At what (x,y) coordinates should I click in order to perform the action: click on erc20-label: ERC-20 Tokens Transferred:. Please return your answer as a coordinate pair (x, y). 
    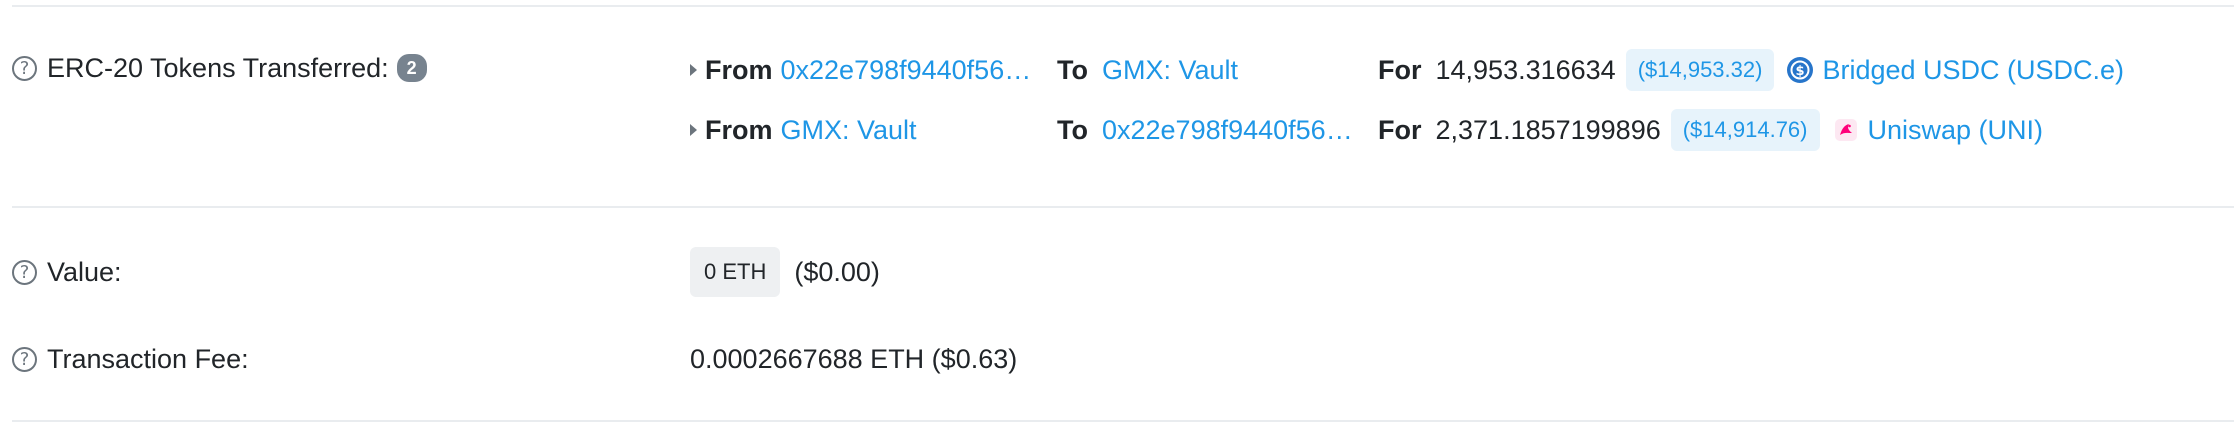
    Looking at the image, I should click on (218, 67).